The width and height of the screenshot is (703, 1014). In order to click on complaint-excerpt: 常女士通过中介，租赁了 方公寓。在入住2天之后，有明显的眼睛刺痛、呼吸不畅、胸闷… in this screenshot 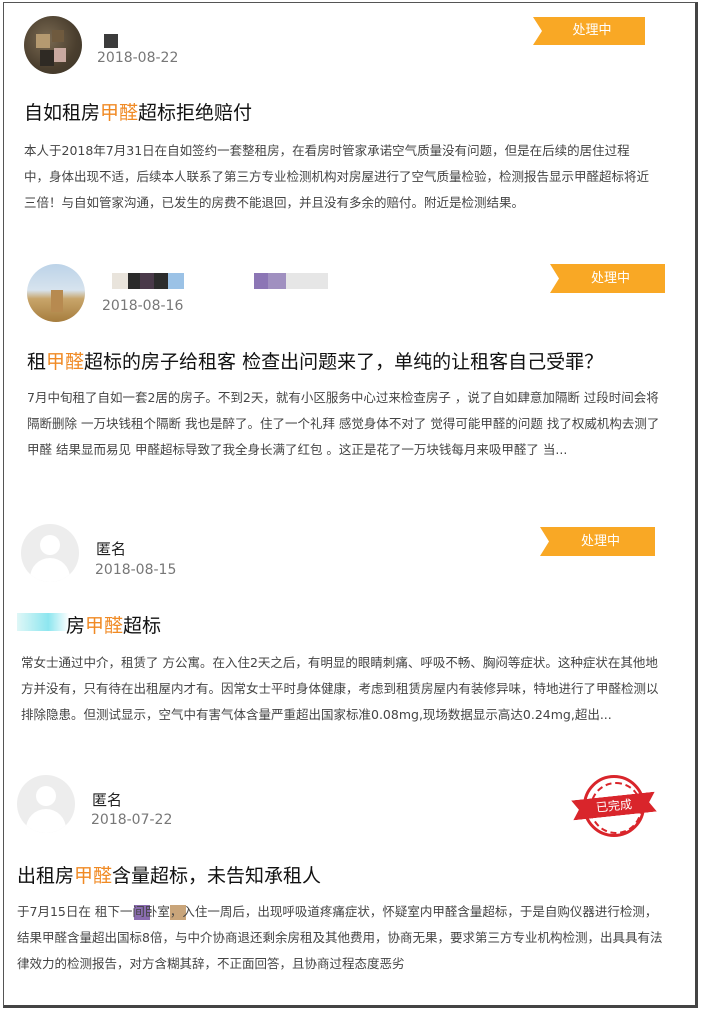, I will do `click(340, 688)`.